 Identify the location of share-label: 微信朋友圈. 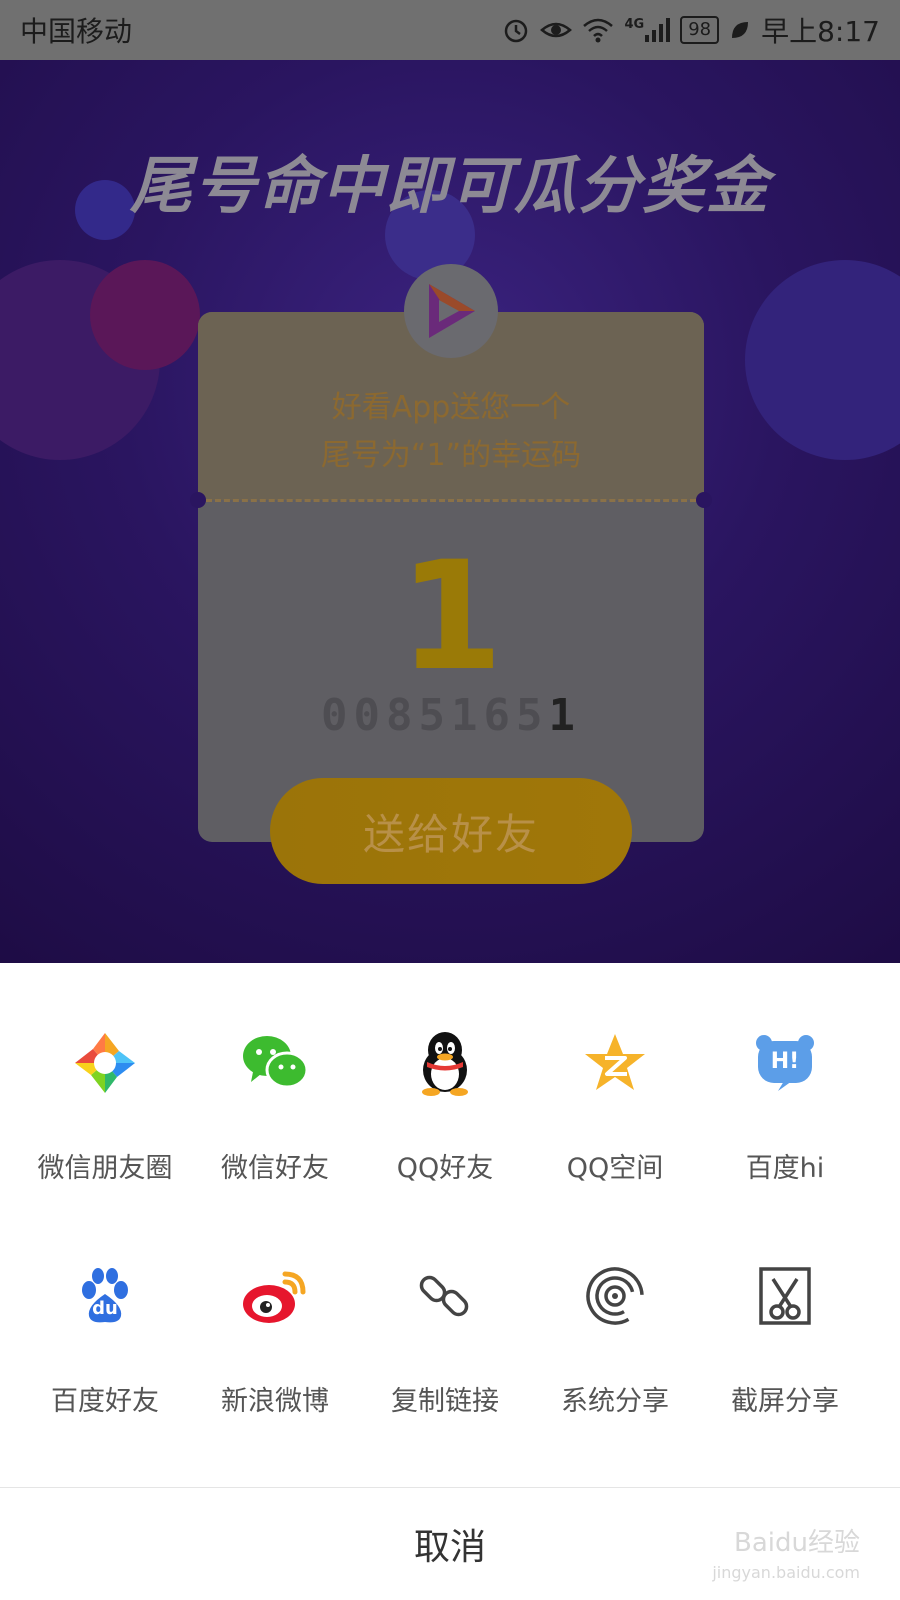
(105, 1168).